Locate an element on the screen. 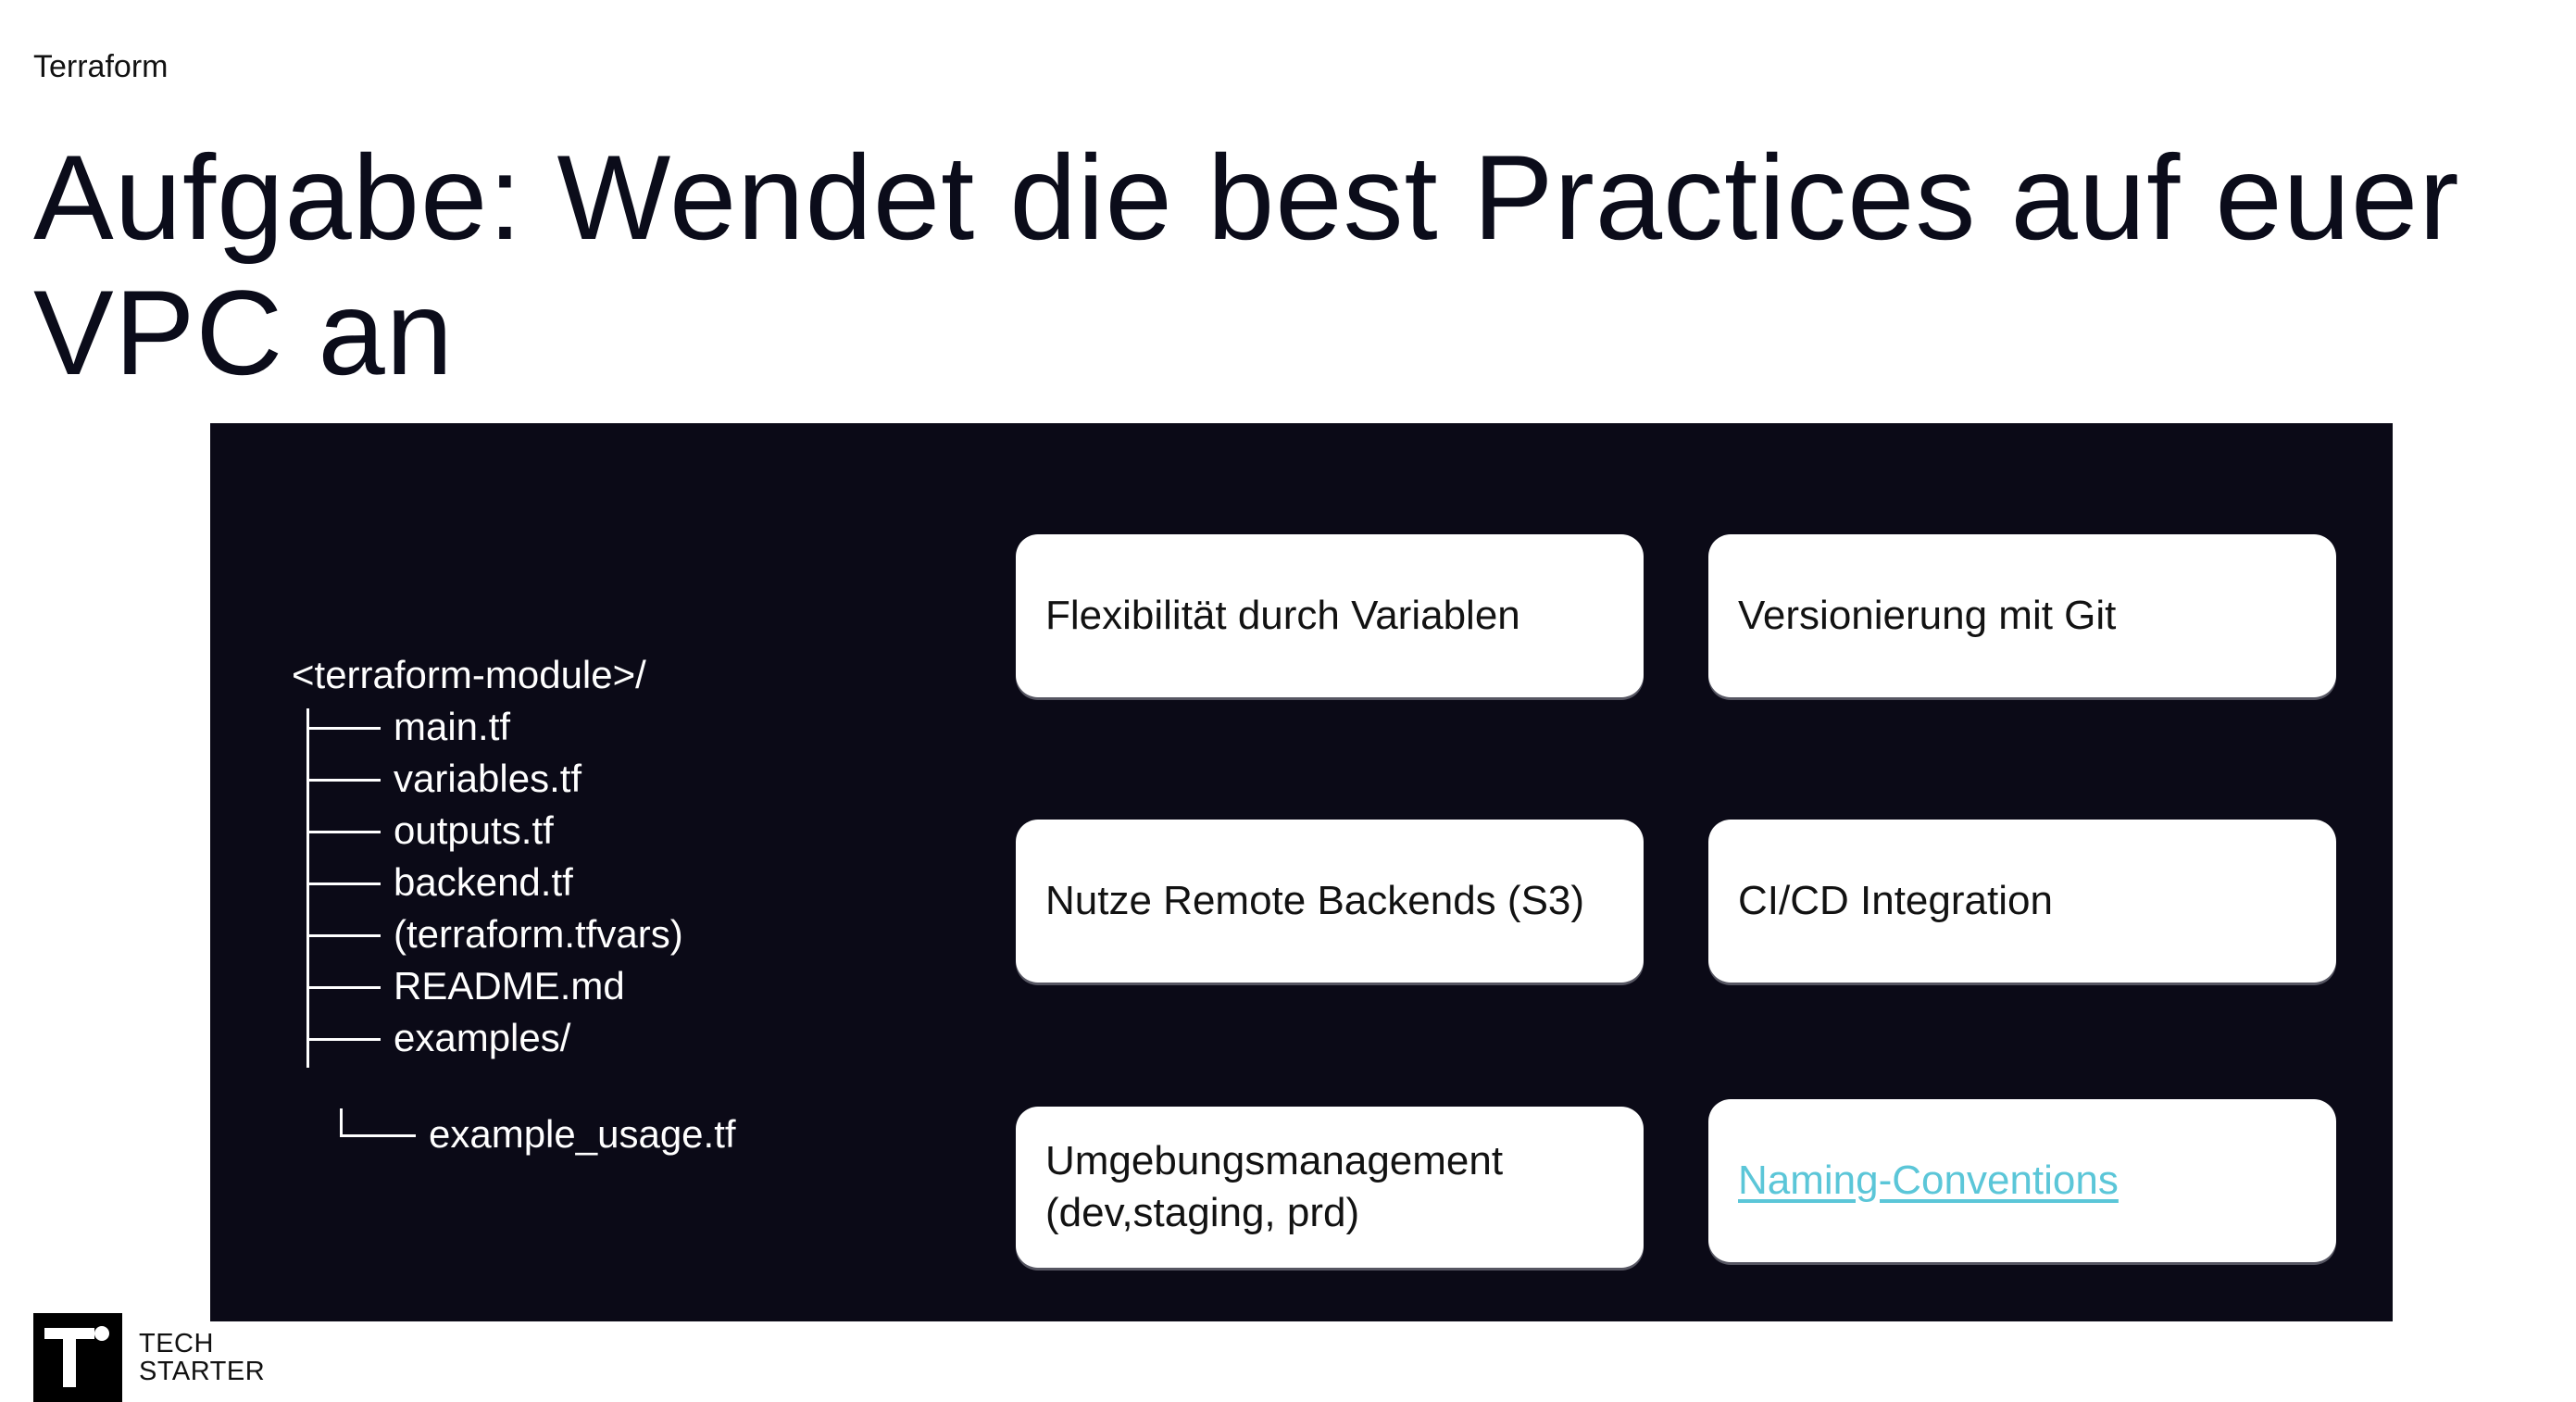  card-label: Versionierung mit Git is located at coordinates (1927, 615).